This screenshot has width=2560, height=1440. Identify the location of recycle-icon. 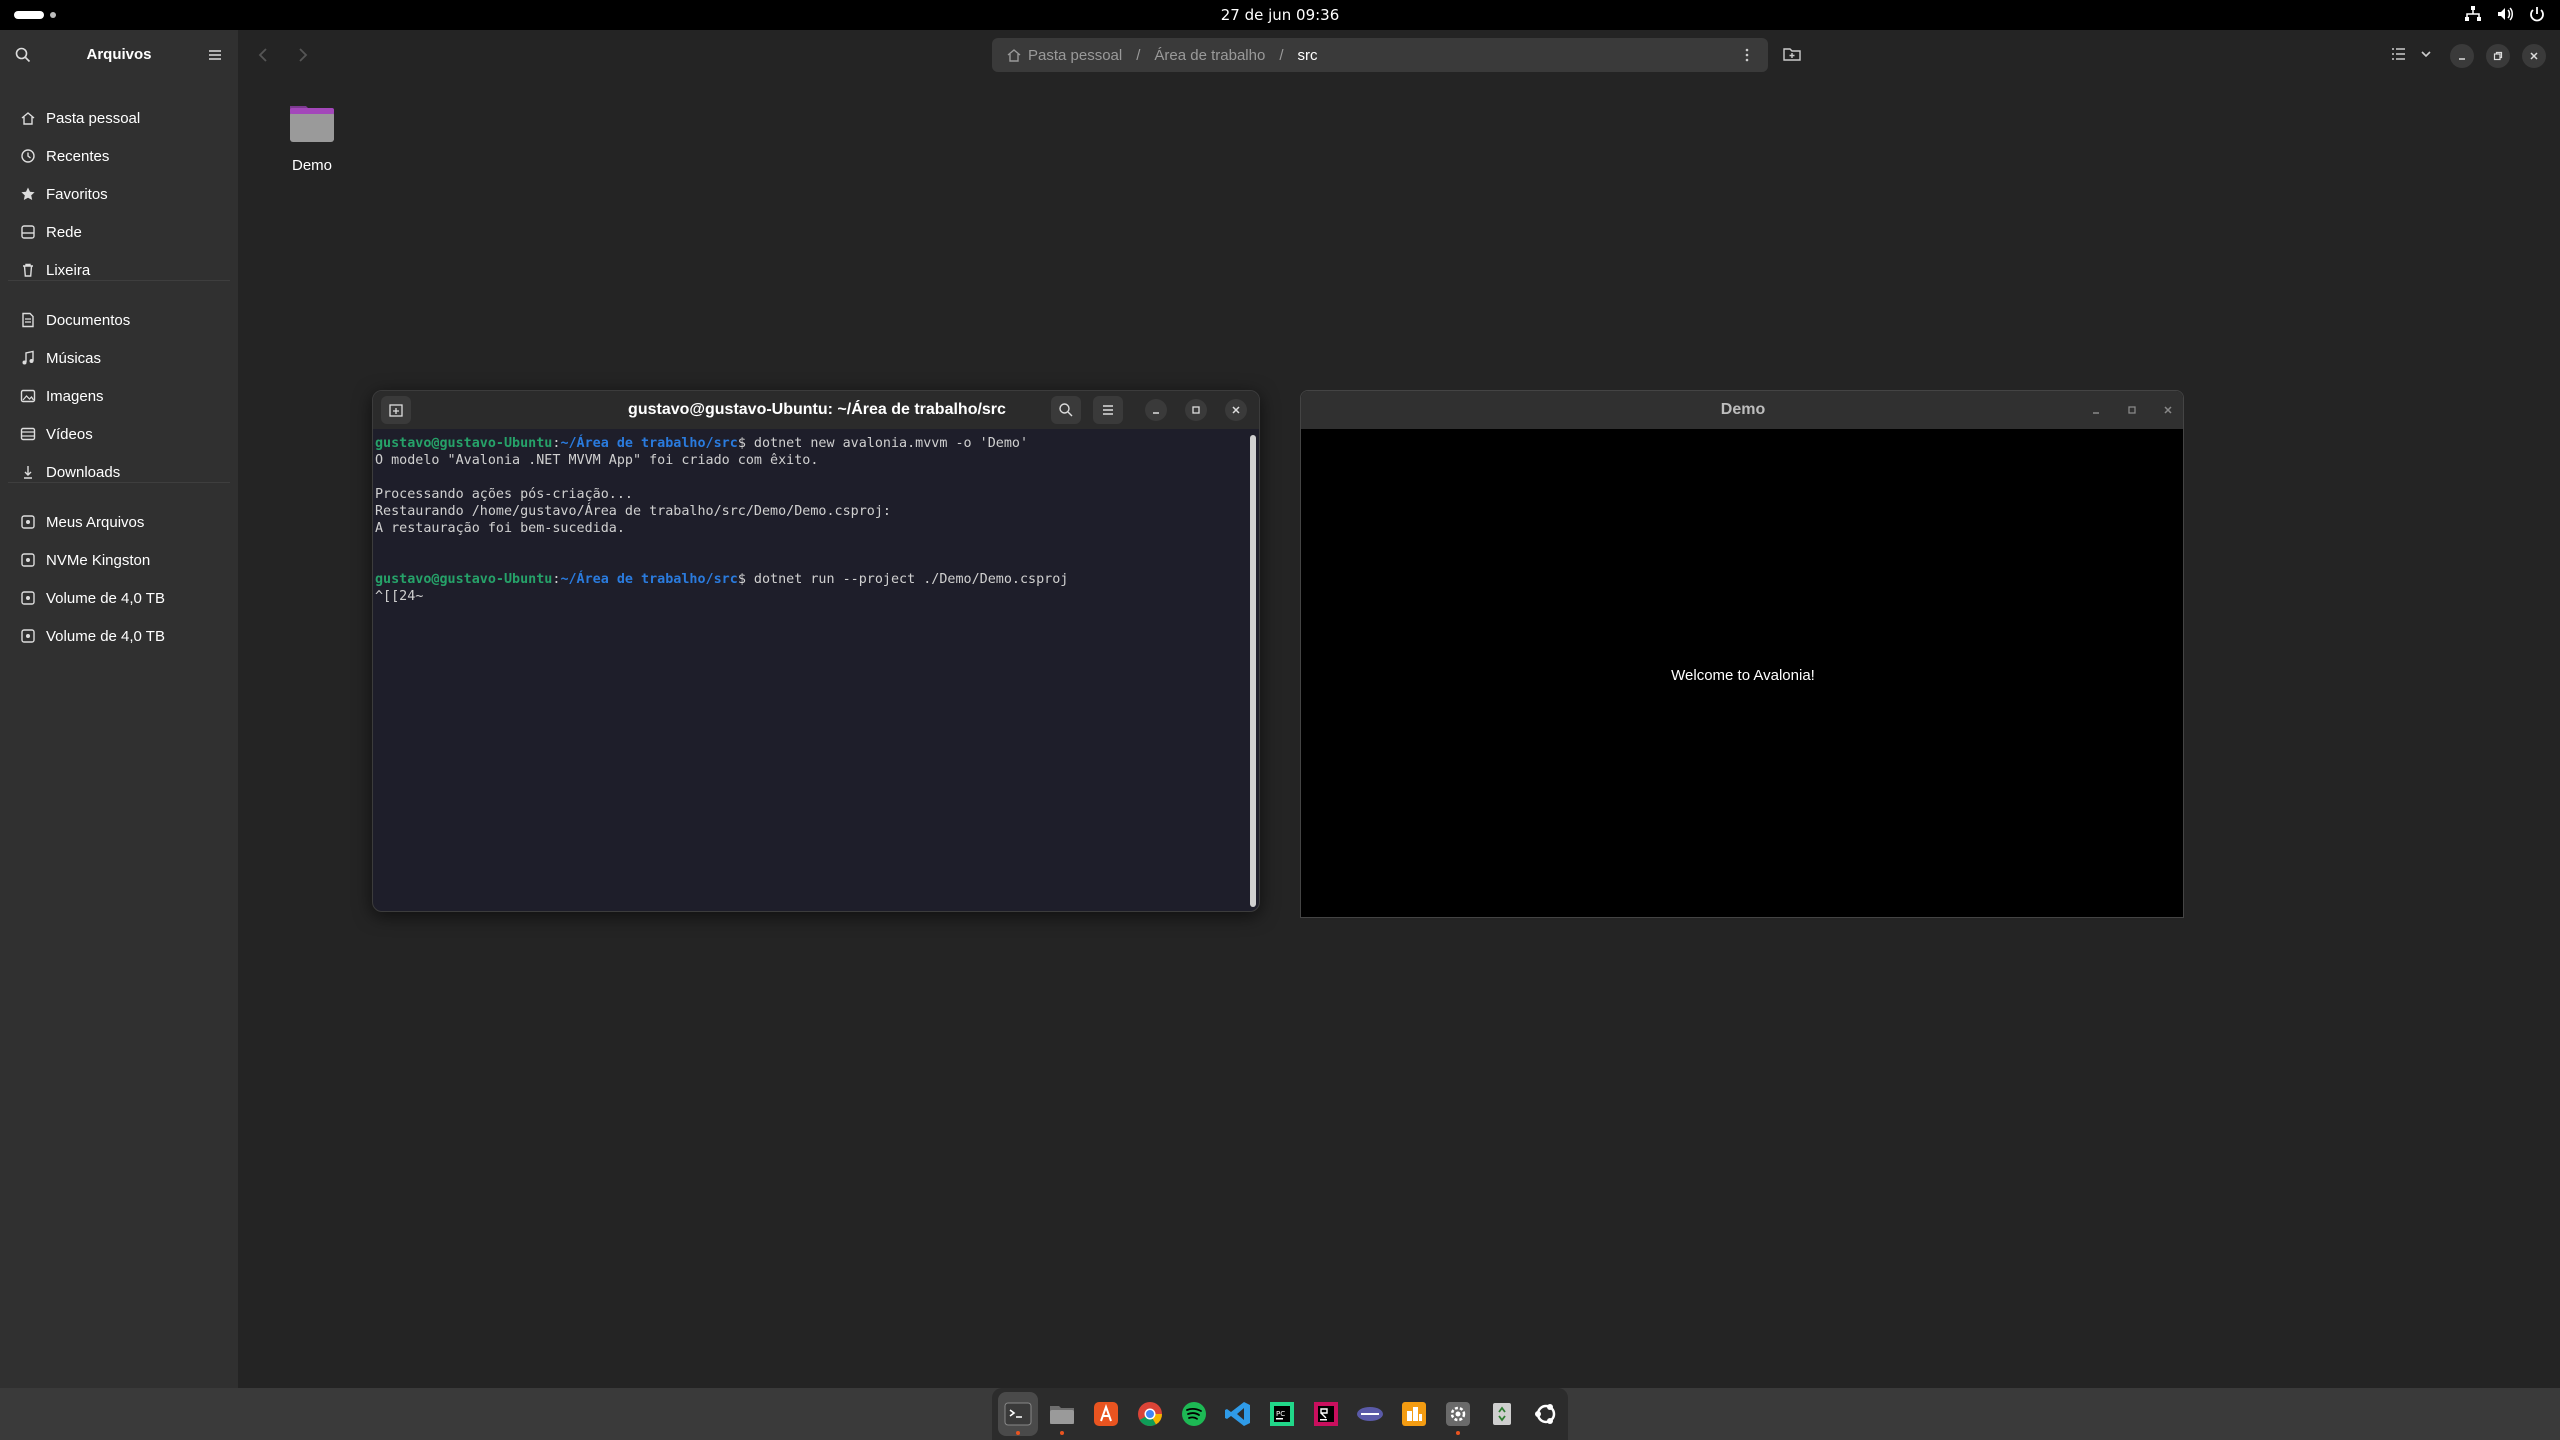
(1502, 1414).